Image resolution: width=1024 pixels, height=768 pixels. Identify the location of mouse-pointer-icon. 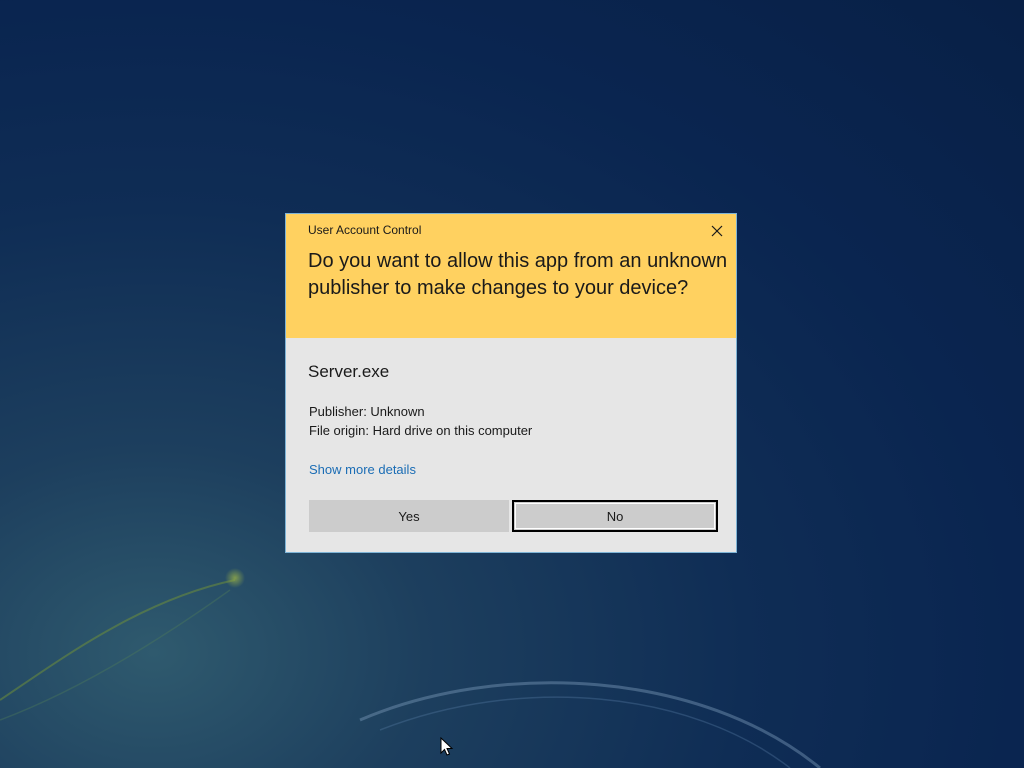
(447, 746).